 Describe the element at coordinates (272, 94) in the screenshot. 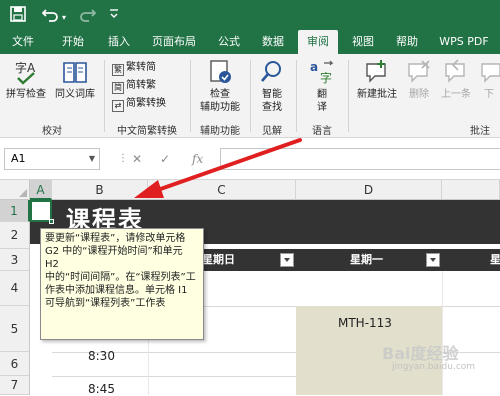

I see `smart-lookup-line1: 智能` at that location.